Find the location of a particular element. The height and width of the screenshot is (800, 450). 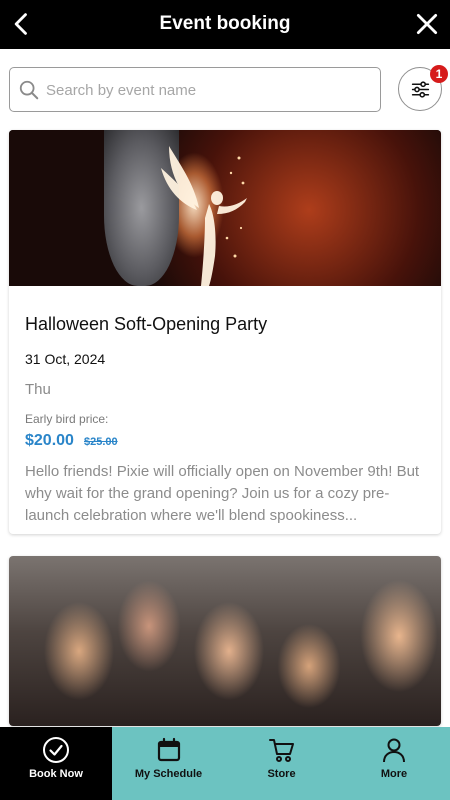

filter-count-badge: 1 is located at coordinates (439, 74).